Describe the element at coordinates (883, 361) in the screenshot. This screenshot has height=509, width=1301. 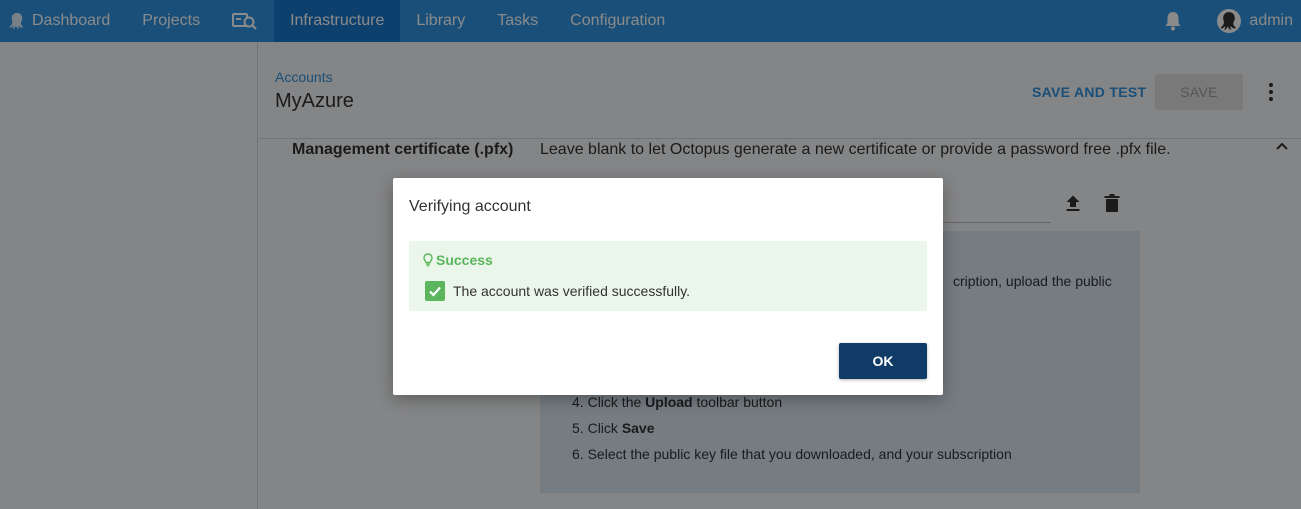
I see `ok-button: OK` at that location.